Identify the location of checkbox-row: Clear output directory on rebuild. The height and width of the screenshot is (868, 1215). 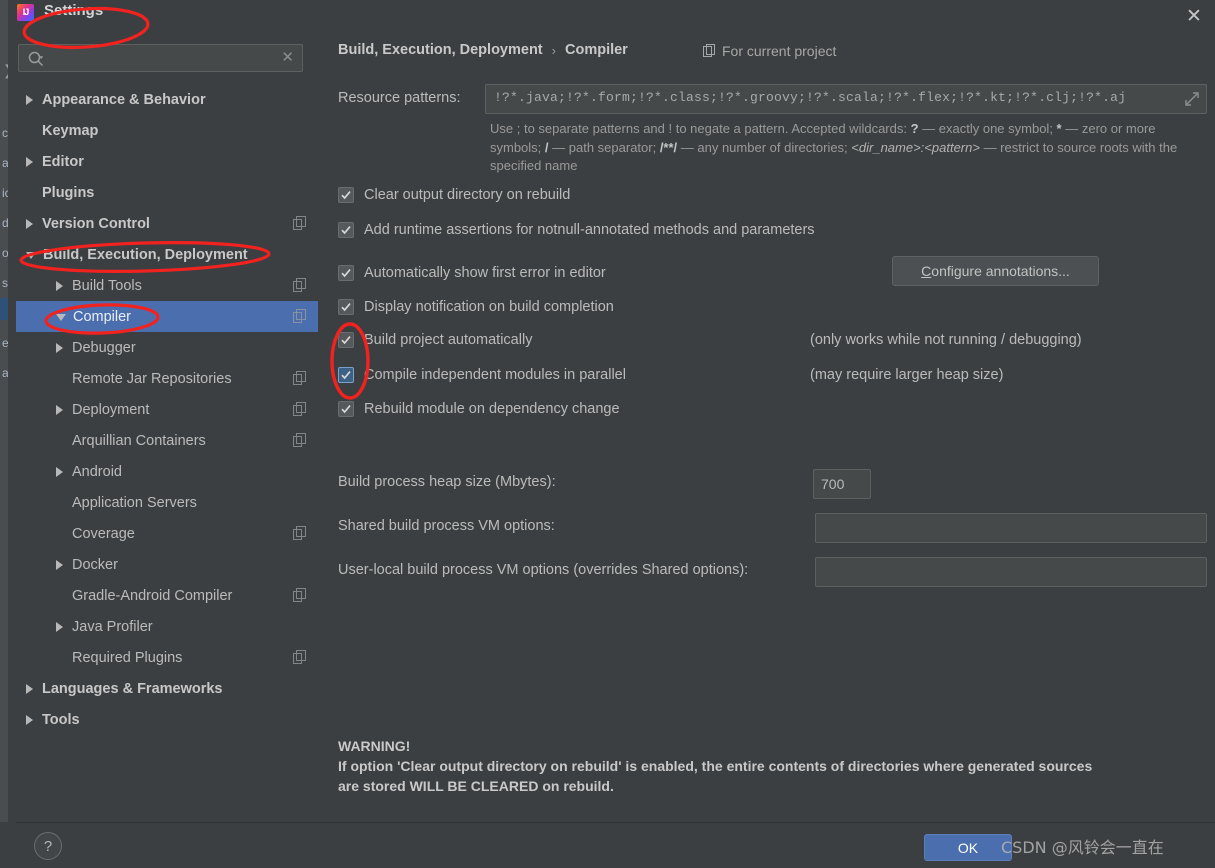
(454, 195).